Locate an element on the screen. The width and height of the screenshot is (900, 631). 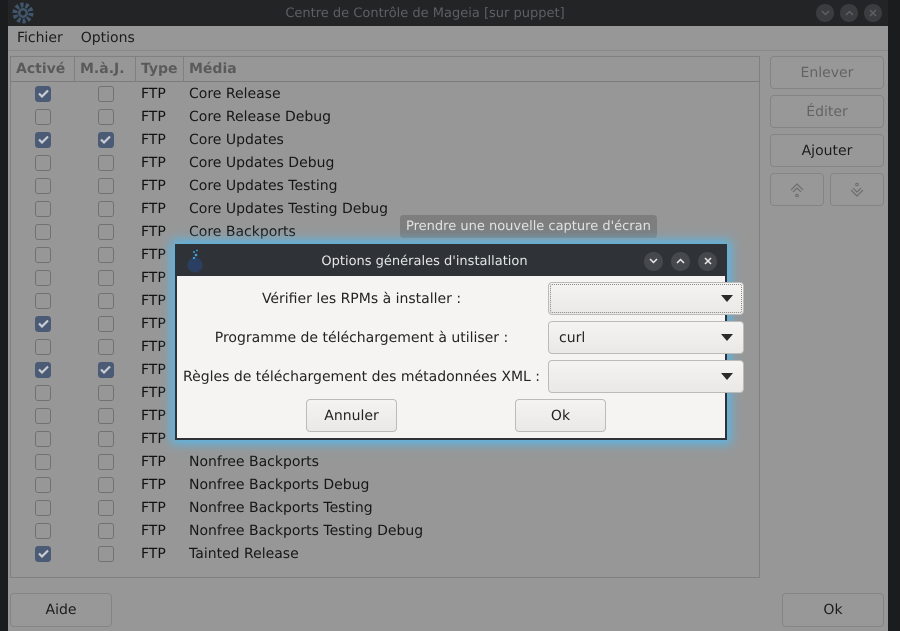
side-button: Ajouter is located at coordinates (827, 150).